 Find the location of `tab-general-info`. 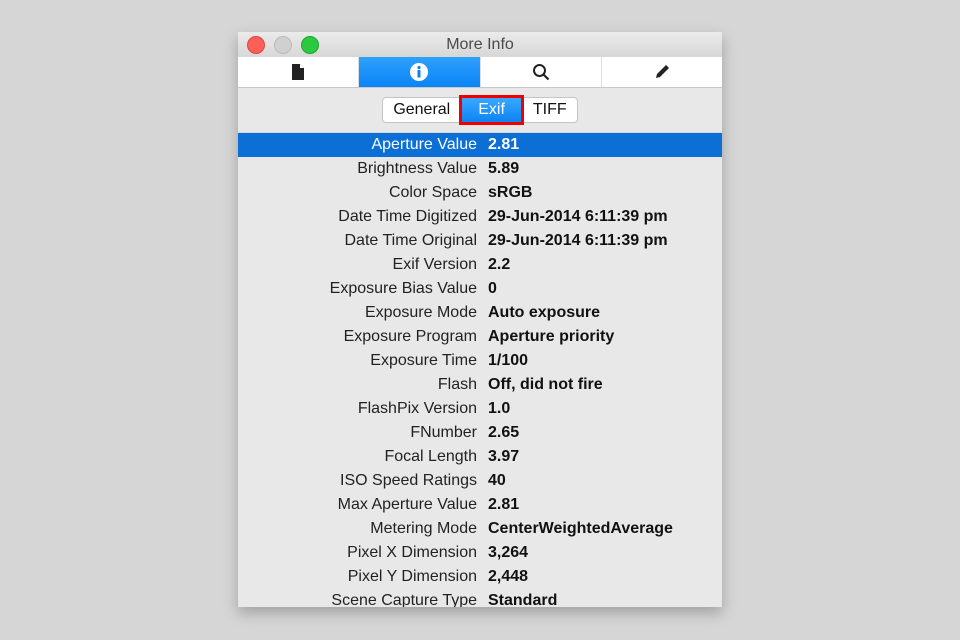

tab-general-info is located at coordinates (299, 72).